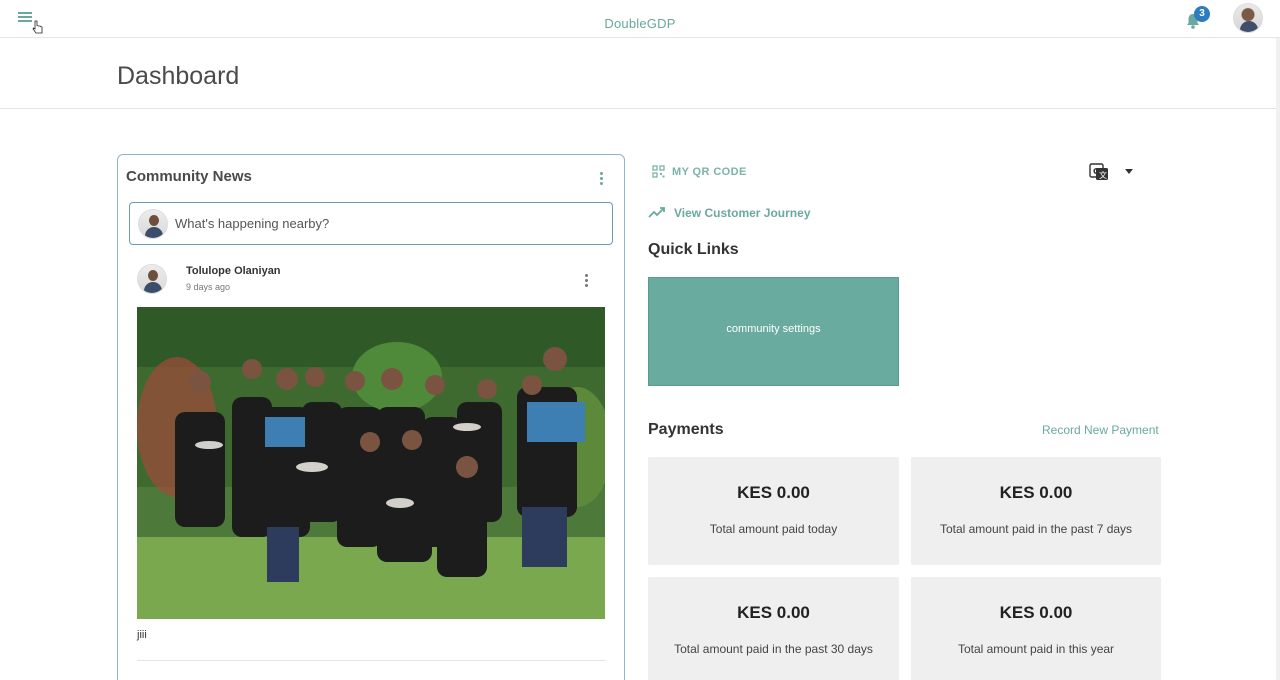 This screenshot has height=680, width=1280. What do you see at coordinates (586, 281) in the screenshot?
I see `post-options-button` at bounding box center [586, 281].